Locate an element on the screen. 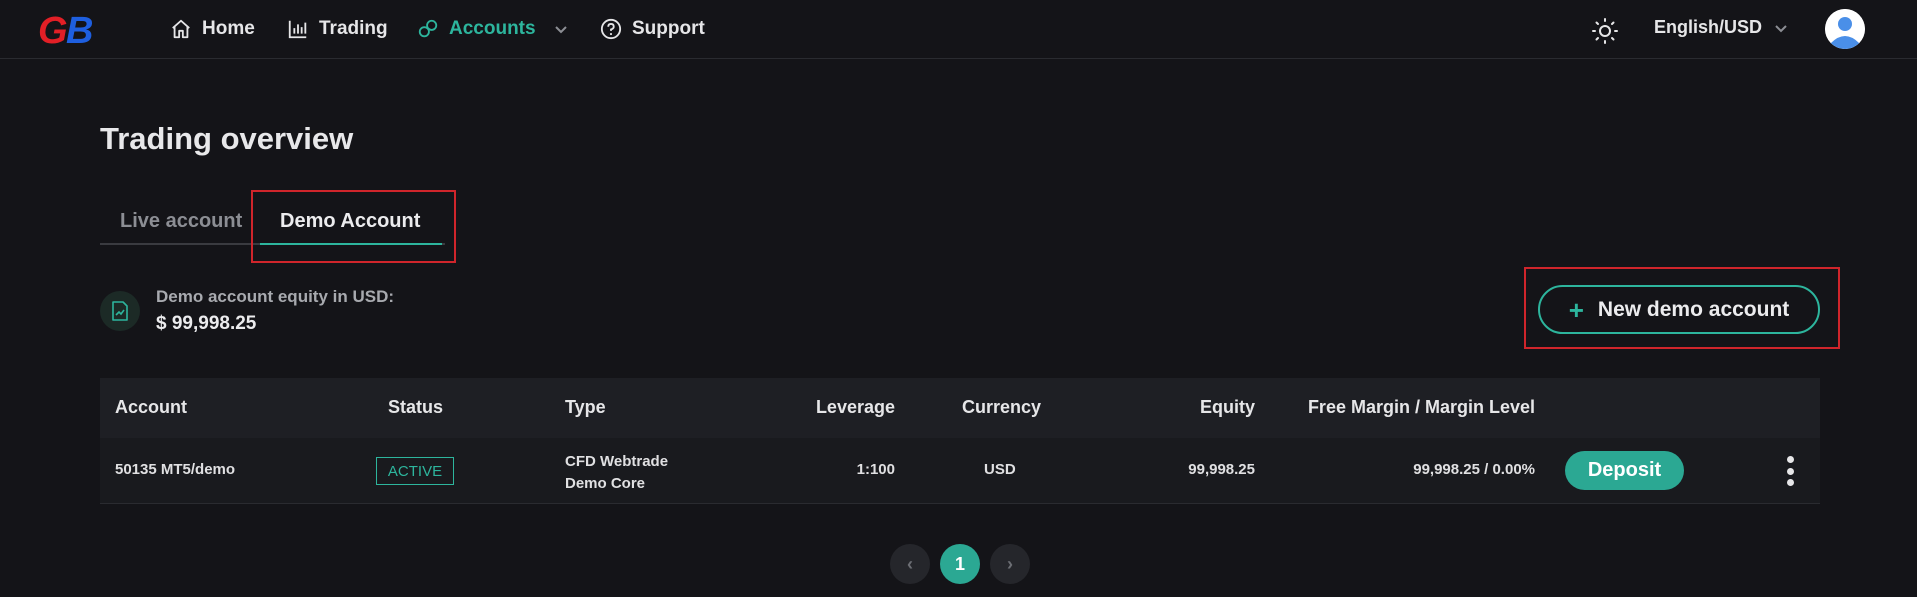 The height and width of the screenshot is (597, 1917). header-status: Status is located at coordinates (416, 407).